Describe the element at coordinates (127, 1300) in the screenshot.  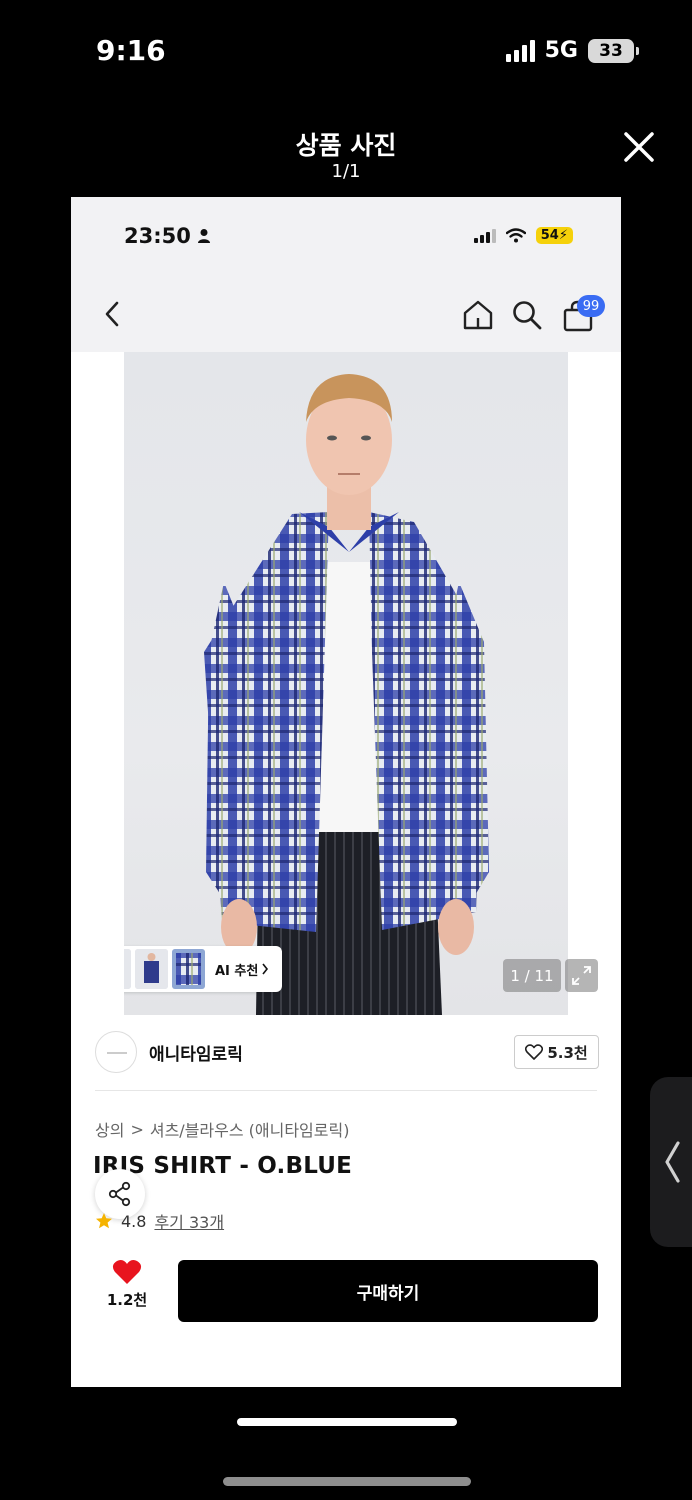
I see `wishlist-count: 1.2천` at that location.